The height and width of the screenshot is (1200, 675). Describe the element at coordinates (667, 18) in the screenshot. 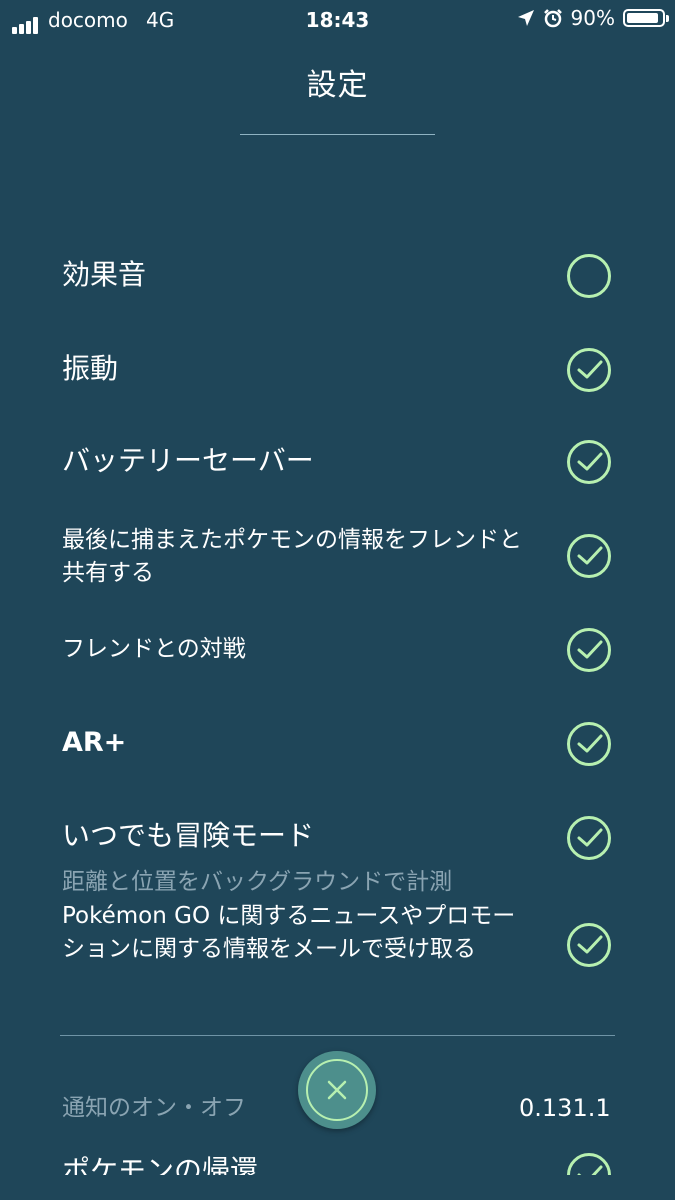

I see `battery-tip` at that location.